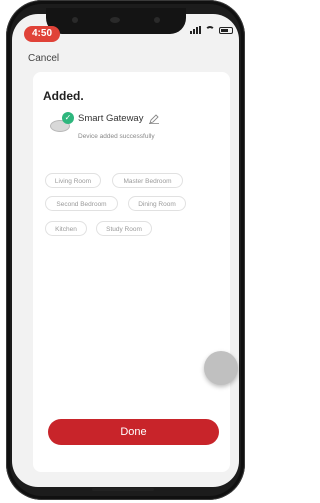 The height and width of the screenshot is (503, 320). Describe the element at coordinates (226, 30) in the screenshot. I see `battery-icon` at that location.